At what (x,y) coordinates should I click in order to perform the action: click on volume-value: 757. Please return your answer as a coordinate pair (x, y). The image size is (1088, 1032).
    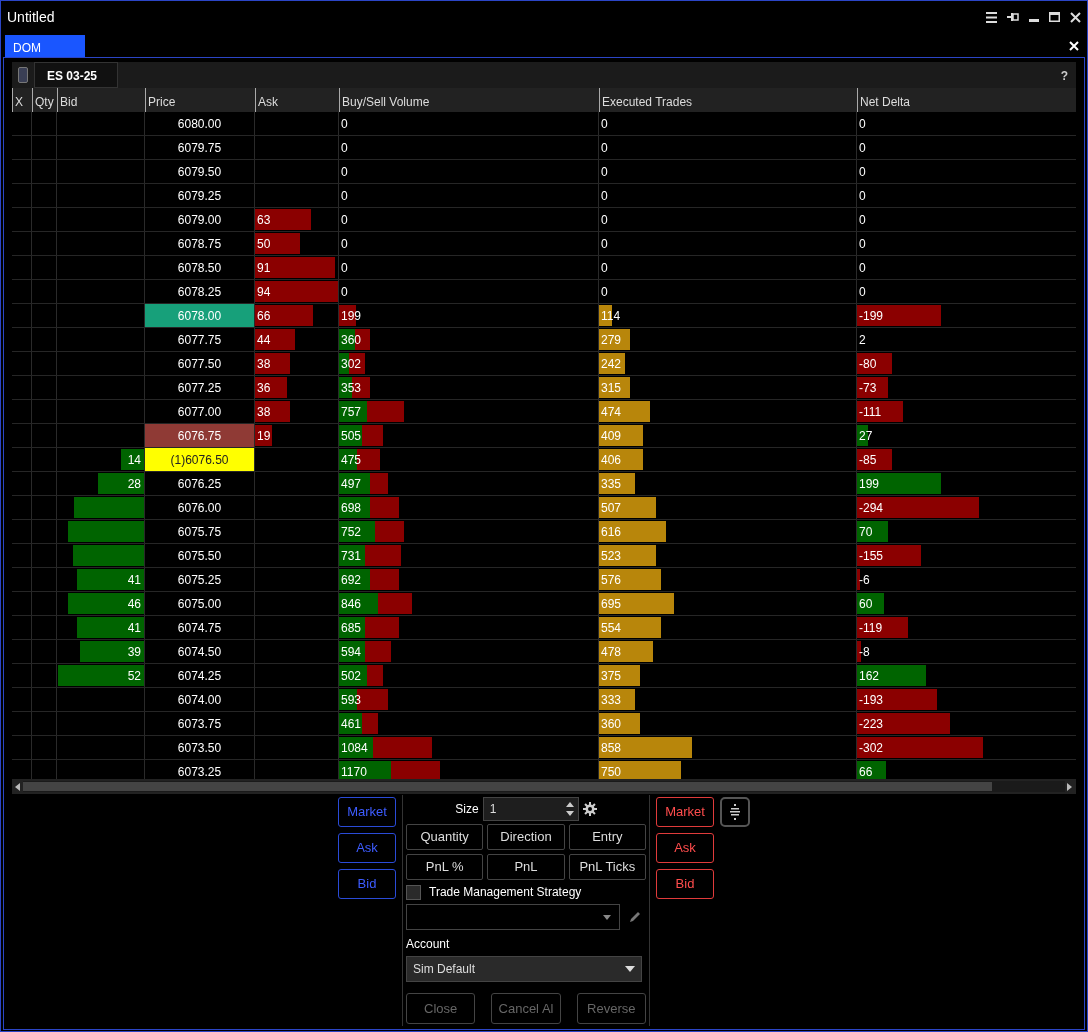
    Looking at the image, I should click on (351, 412).